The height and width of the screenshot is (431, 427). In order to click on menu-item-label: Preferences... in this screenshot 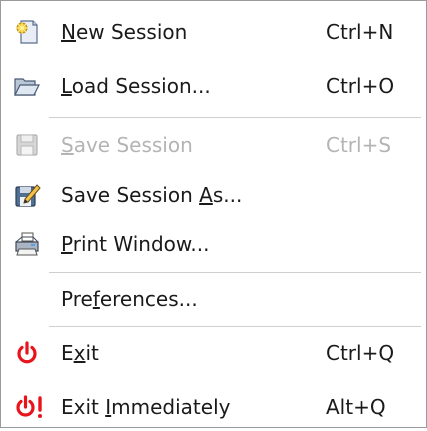, I will do `click(129, 299)`.